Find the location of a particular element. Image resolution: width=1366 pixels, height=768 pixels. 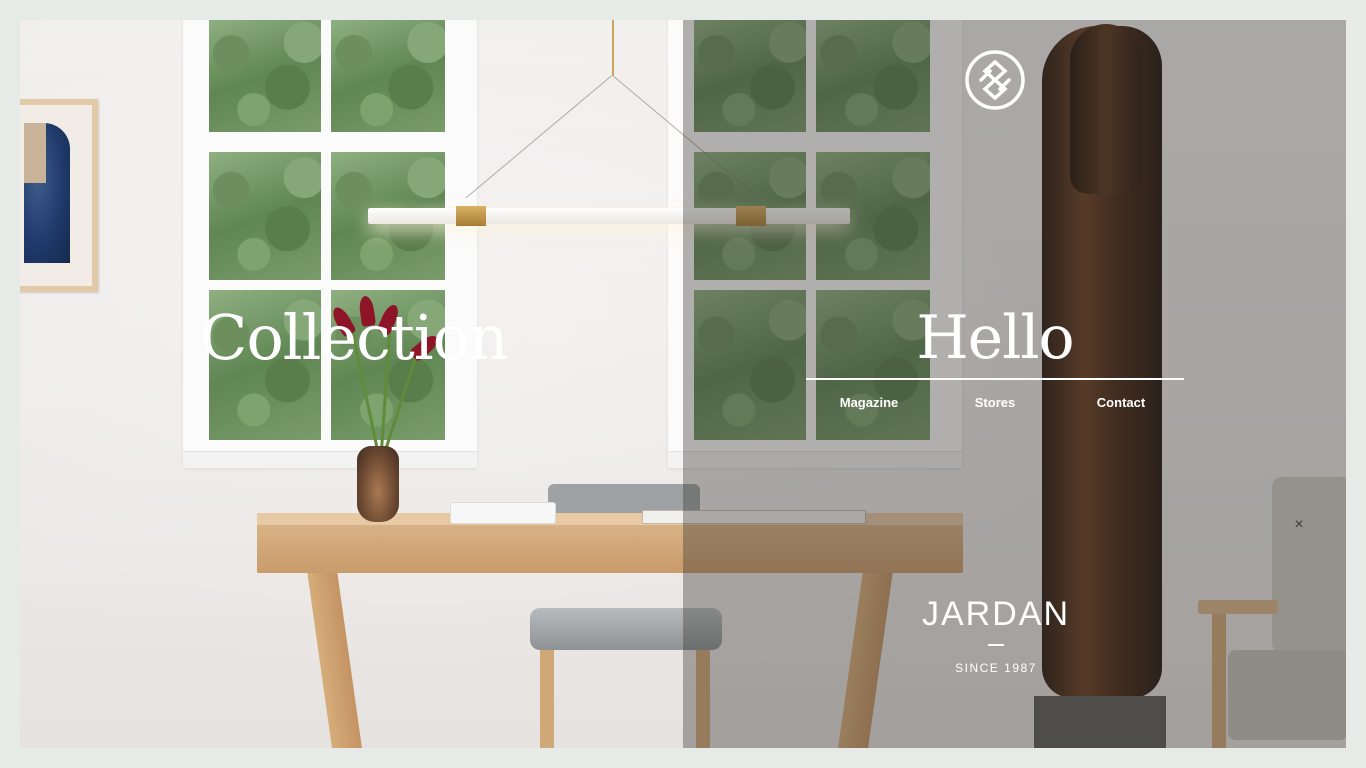

brand-tagline: SINCE 1987 is located at coordinates (996, 668).